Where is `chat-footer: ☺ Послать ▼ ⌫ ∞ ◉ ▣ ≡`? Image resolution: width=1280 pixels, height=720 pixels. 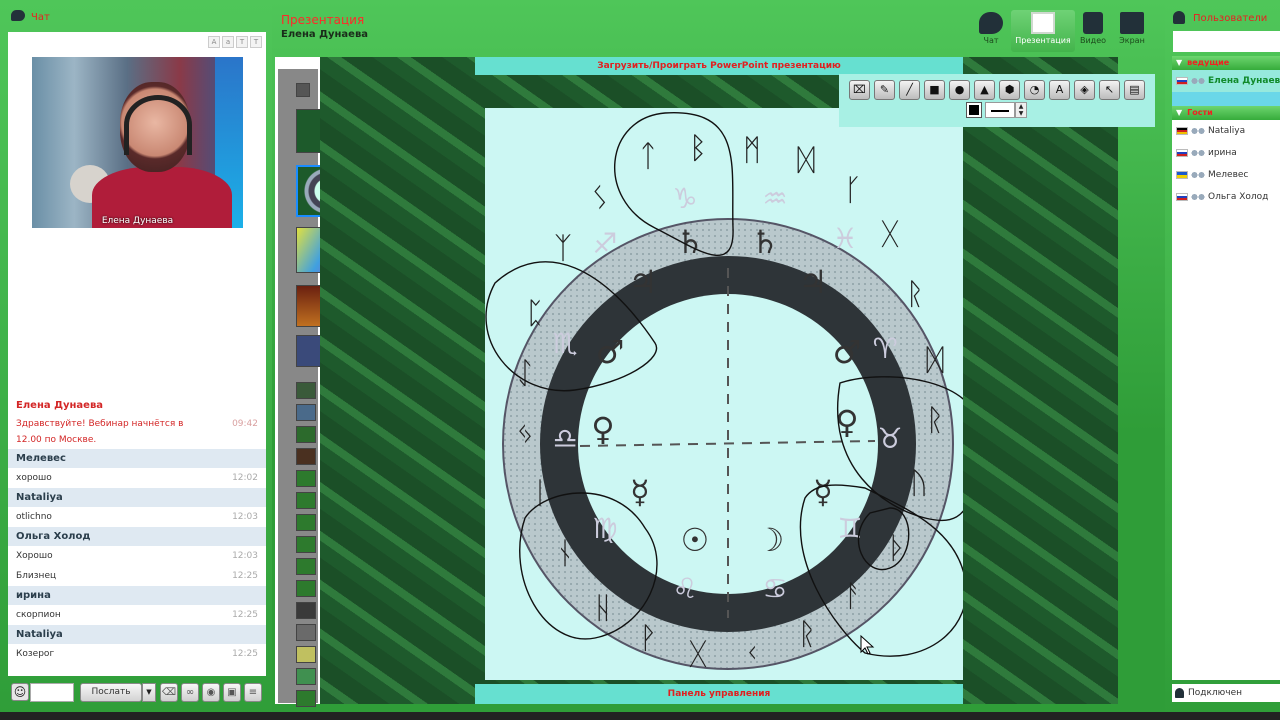 chat-footer: ☺ Послать ▼ ⌫ ∞ ◉ ▣ ≡ is located at coordinates (136, 693).